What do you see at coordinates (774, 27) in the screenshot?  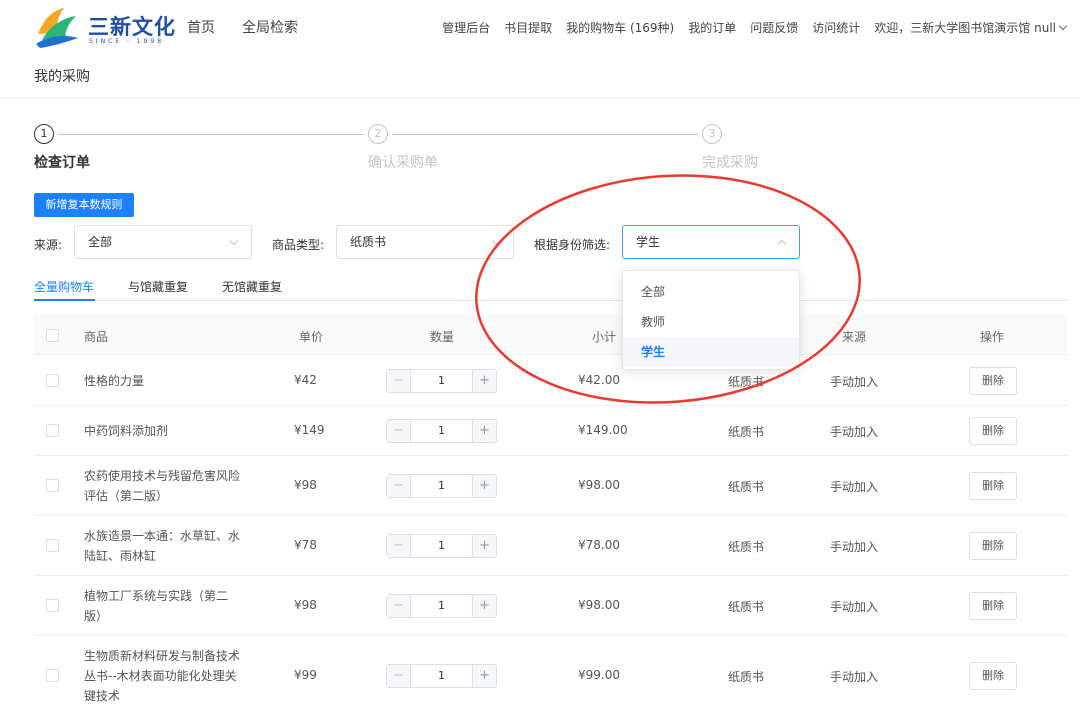 I see `nav-feedback: 问题反馈` at bounding box center [774, 27].